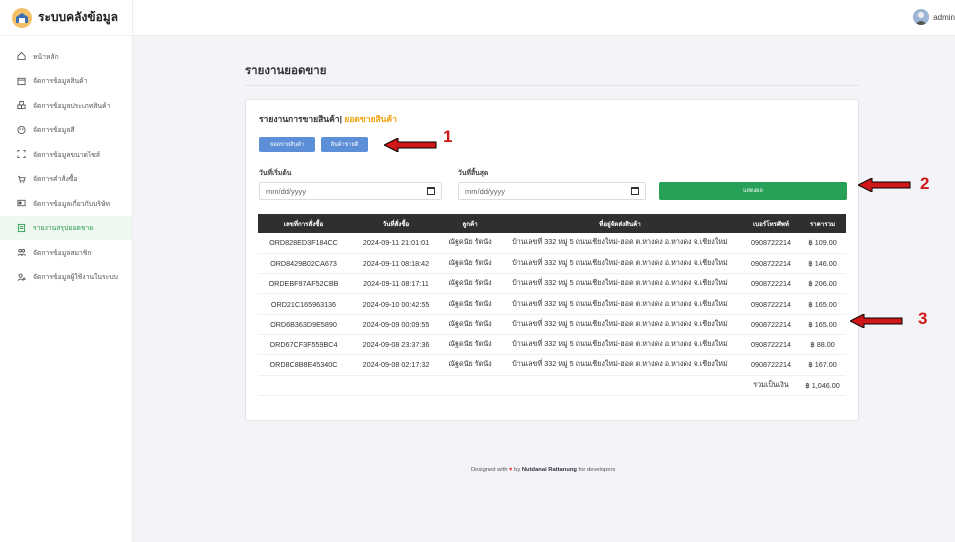 This screenshot has width=955, height=542. Describe the element at coordinates (21, 178) in the screenshot. I see `cart-icon` at that location.